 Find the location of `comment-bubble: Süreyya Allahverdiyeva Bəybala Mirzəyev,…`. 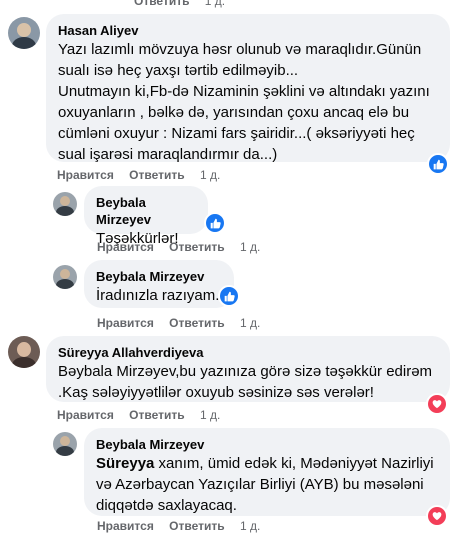

comment-bubble: Süreyya Allahverdiyeva Bəybala Mirzəyev,… is located at coordinates (248, 369).